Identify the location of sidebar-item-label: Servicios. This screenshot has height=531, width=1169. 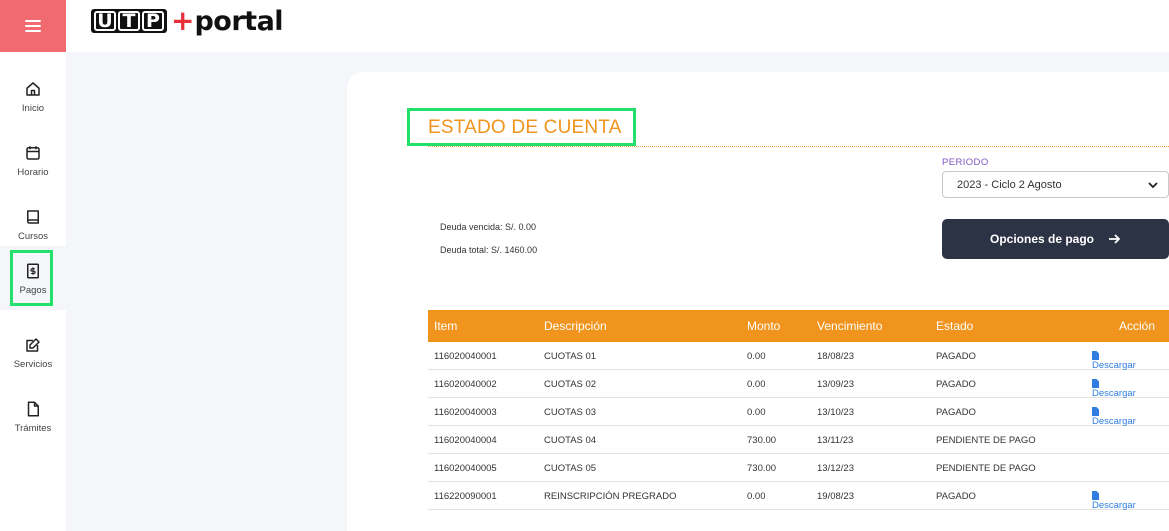
(33, 364).